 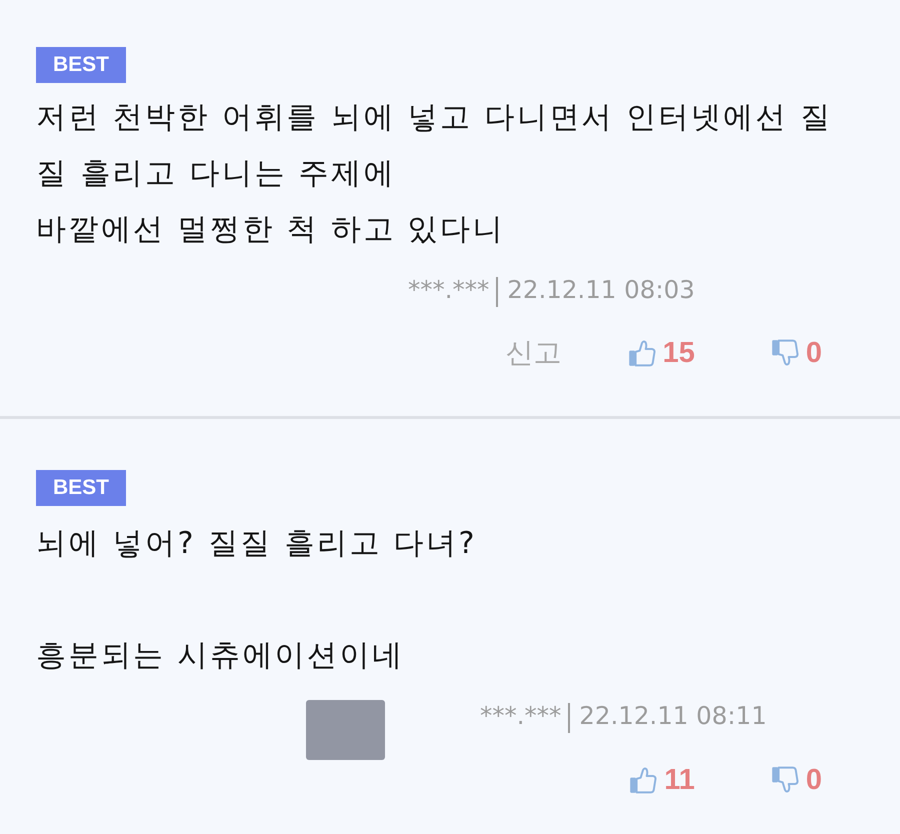 What do you see at coordinates (673, 716) in the screenshot?
I see `comment-date: 22.12.11 08:11` at bounding box center [673, 716].